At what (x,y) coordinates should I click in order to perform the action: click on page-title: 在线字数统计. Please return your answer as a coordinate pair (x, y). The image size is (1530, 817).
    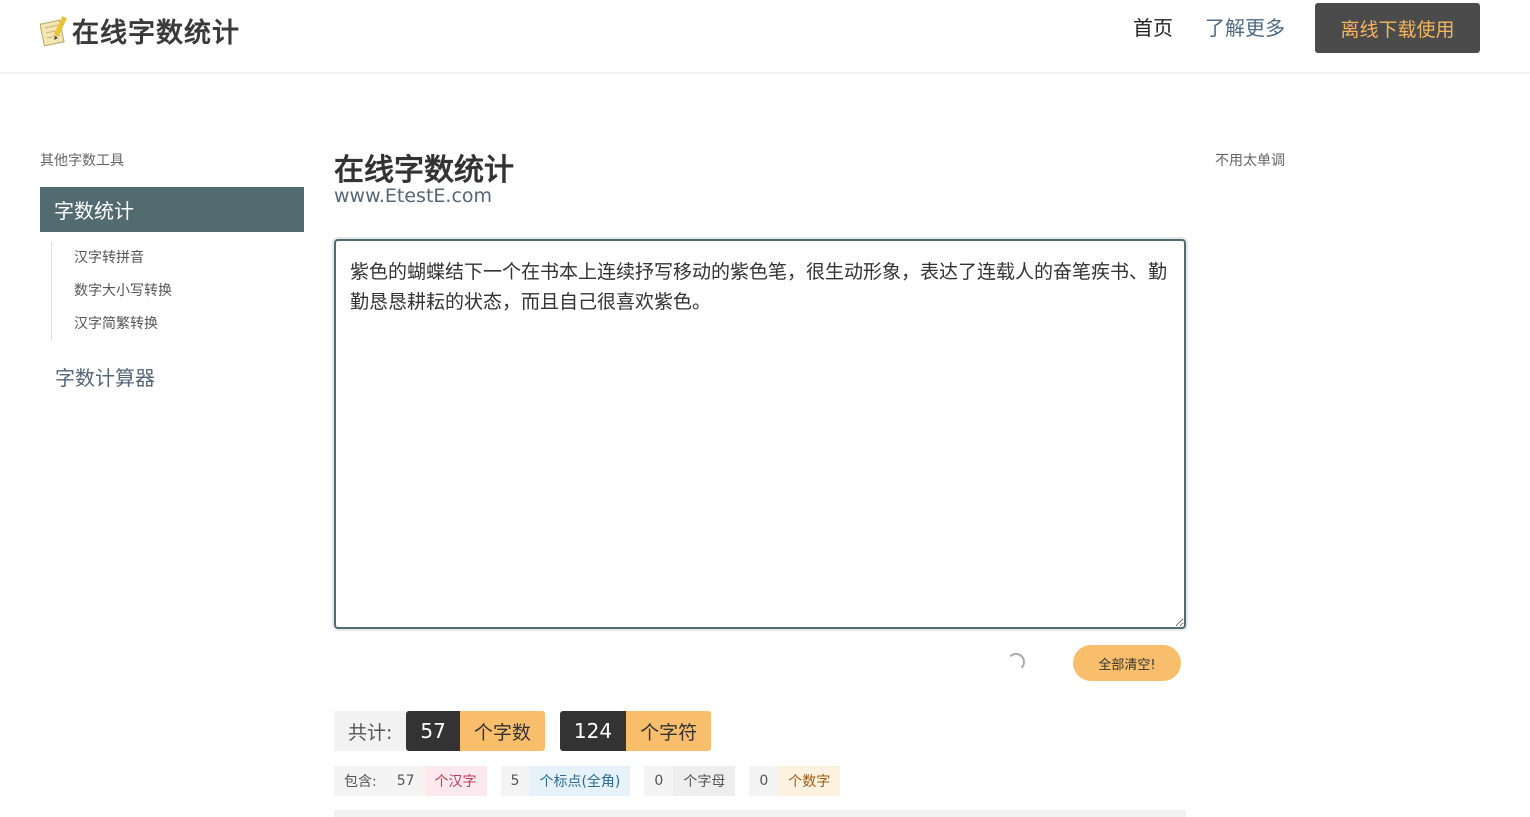
    Looking at the image, I should click on (424, 170).